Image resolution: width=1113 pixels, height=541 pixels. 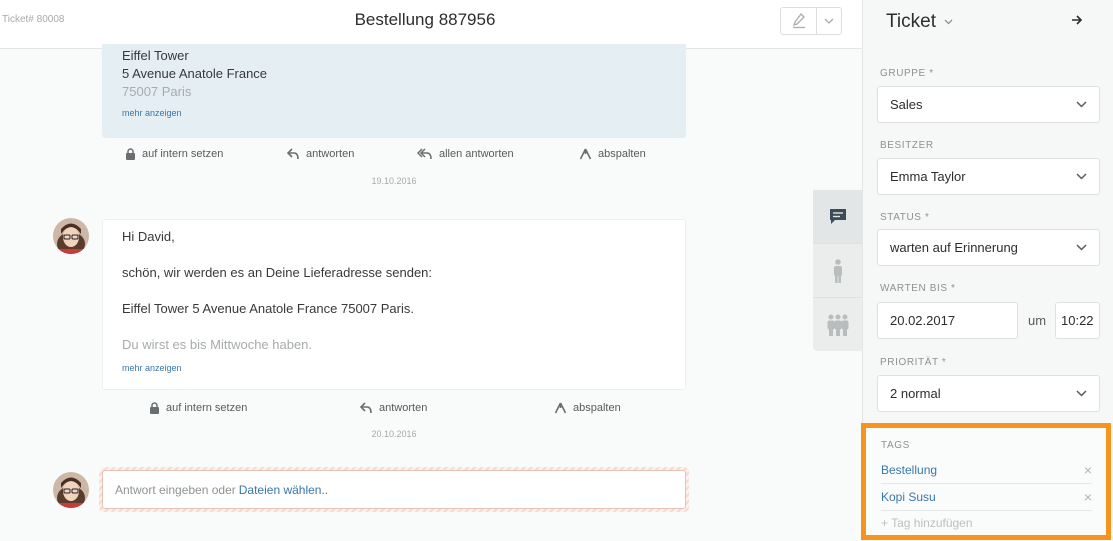 I want to click on ticket-actions-button-group, so click(x=811, y=21).